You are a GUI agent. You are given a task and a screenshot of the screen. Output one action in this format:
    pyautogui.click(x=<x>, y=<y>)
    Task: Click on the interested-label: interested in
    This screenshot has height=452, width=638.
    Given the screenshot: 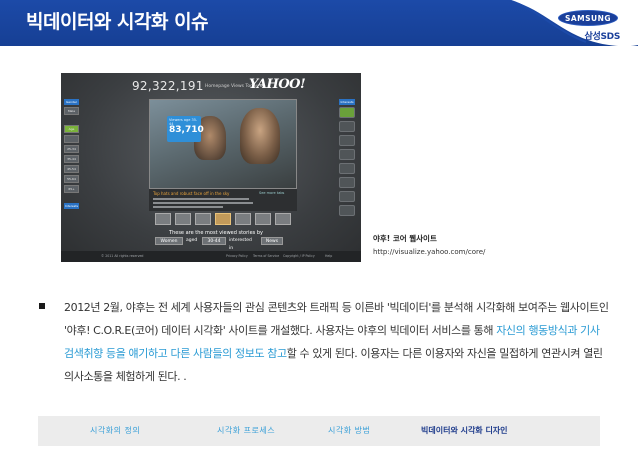 What is the action you would take?
    pyautogui.click(x=240, y=244)
    